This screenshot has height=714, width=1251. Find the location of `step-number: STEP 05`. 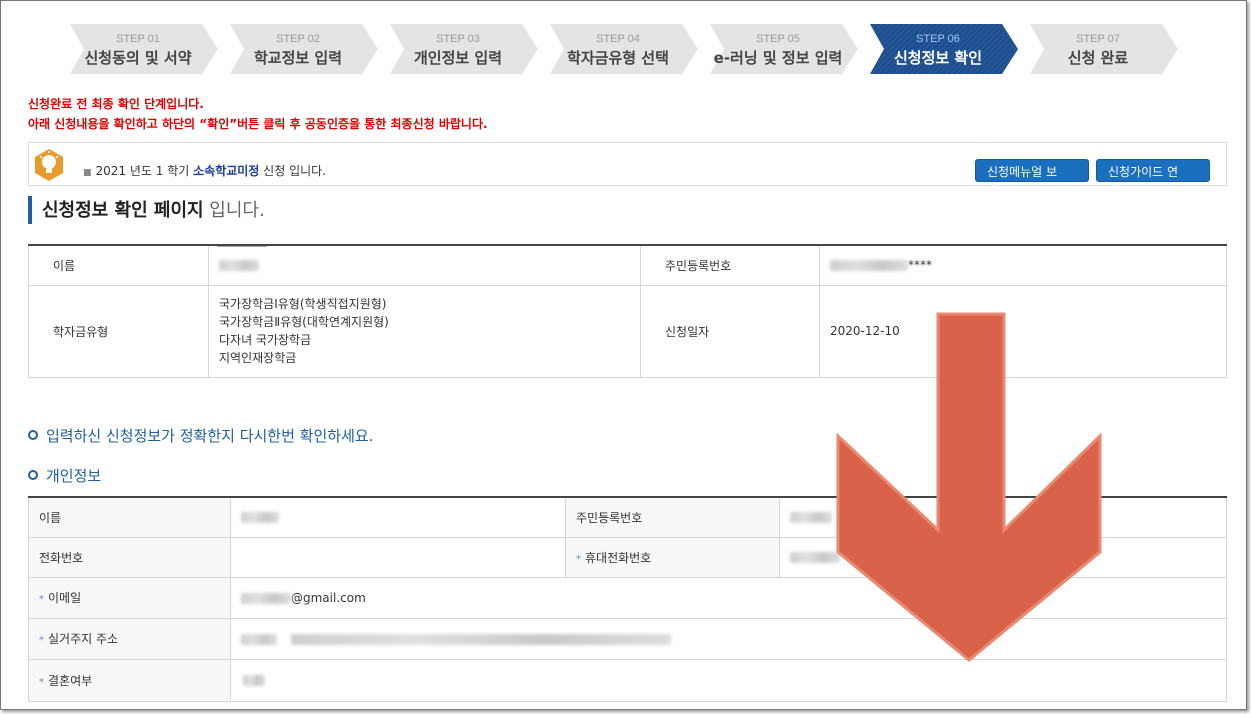

step-number: STEP 05 is located at coordinates (778, 39).